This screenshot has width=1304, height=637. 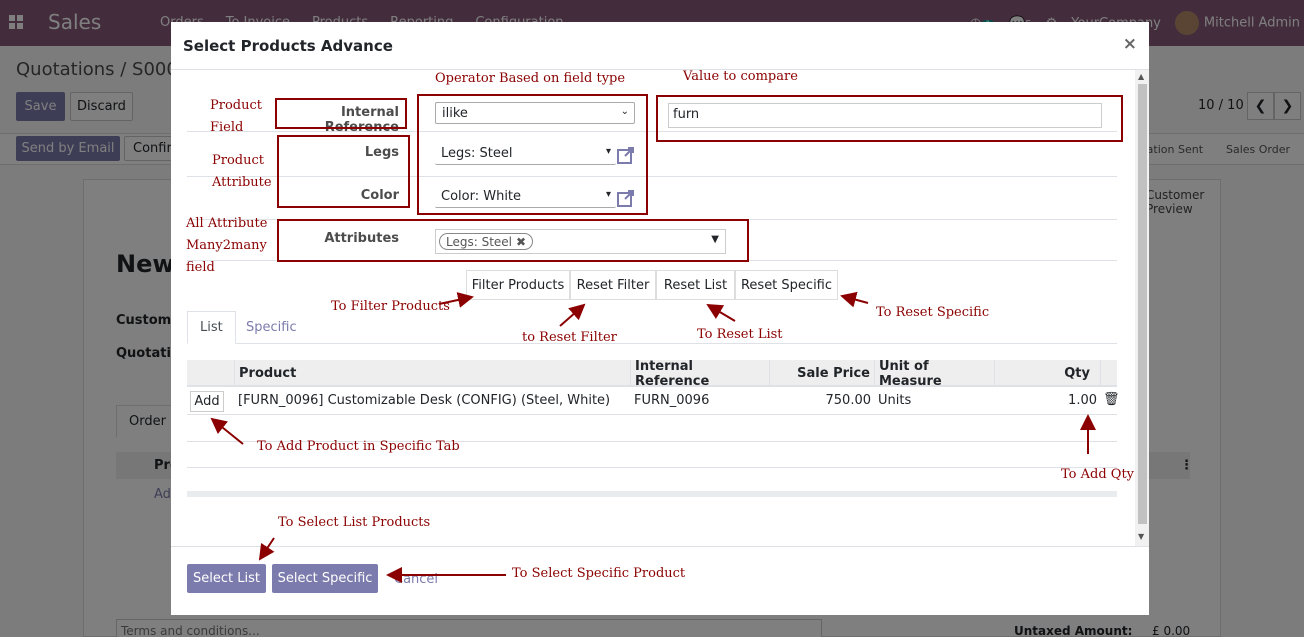 I want to click on arrow-to-reset-list, so click(x=721, y=312).